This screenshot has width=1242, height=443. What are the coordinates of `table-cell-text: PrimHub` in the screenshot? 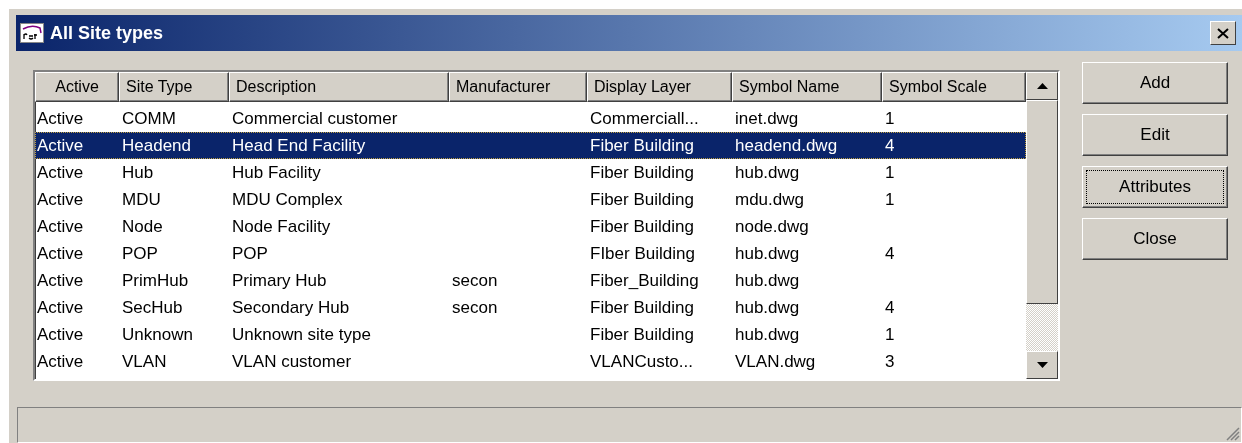 It's located at (155, 280).